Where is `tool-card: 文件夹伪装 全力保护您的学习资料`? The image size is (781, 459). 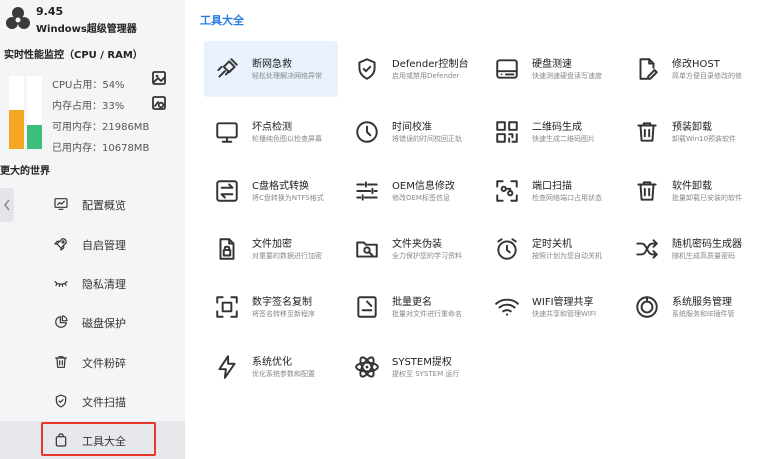
tool-card: 文件夹伪装 全力保护您的学习资料 is located at coordinates (411, 249).